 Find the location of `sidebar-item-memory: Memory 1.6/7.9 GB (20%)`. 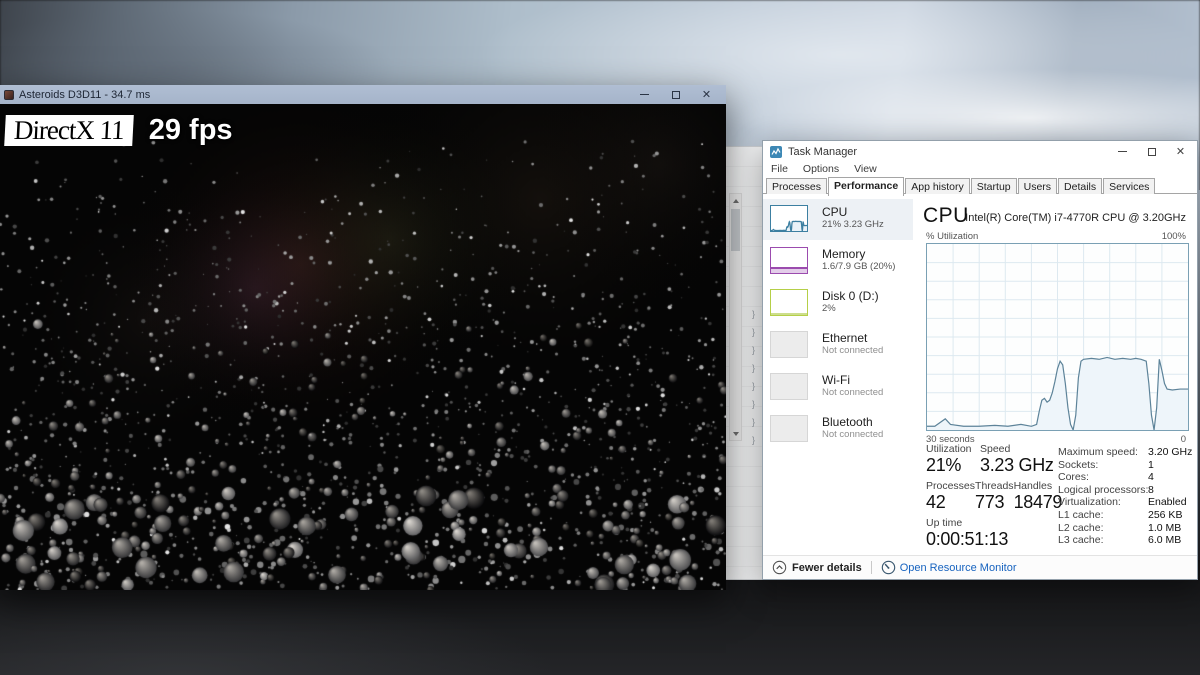

sidebar-item-memory: Memory 1.6/7.9 GB (20%) is located at coordinates (838, 261).